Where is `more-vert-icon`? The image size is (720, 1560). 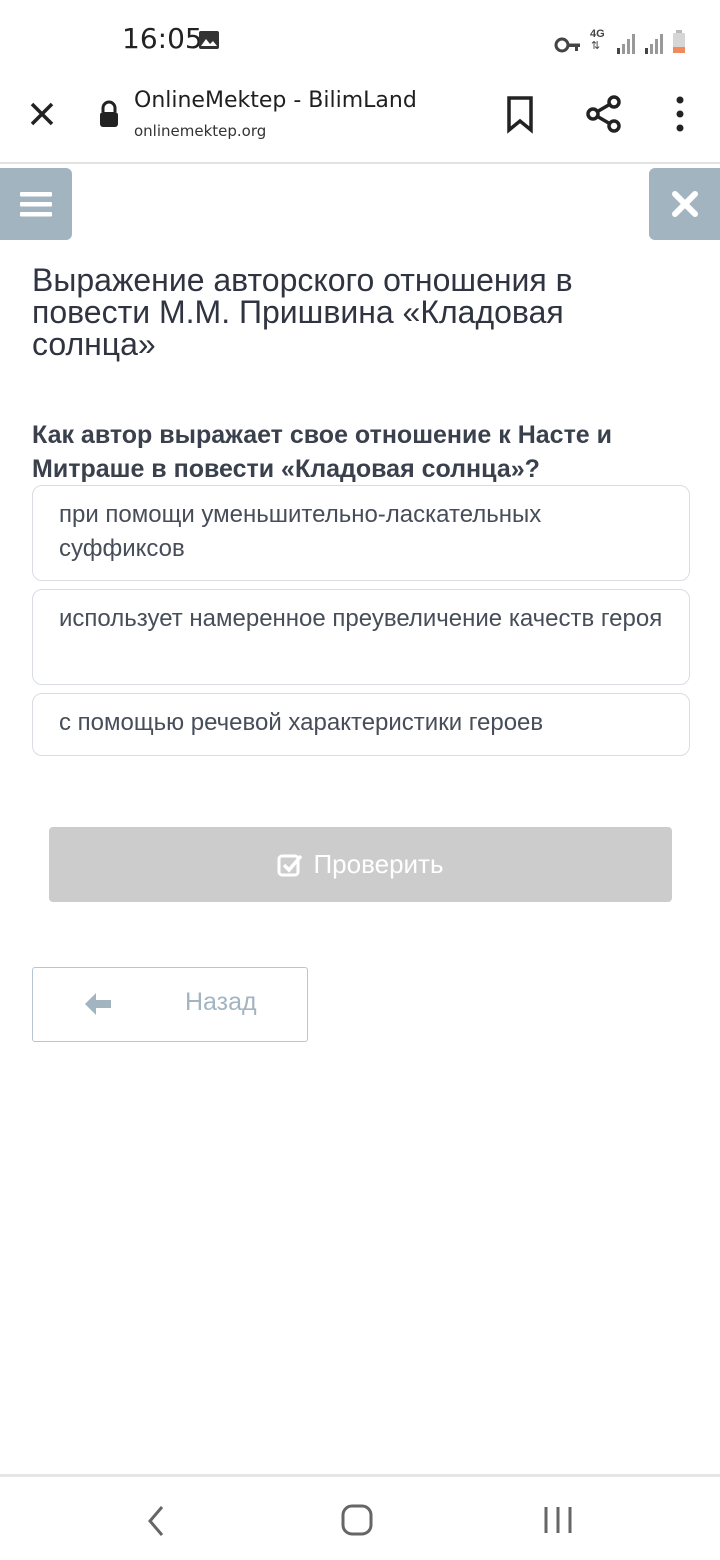
more-vert-icon is located at coordinates (680, 114).